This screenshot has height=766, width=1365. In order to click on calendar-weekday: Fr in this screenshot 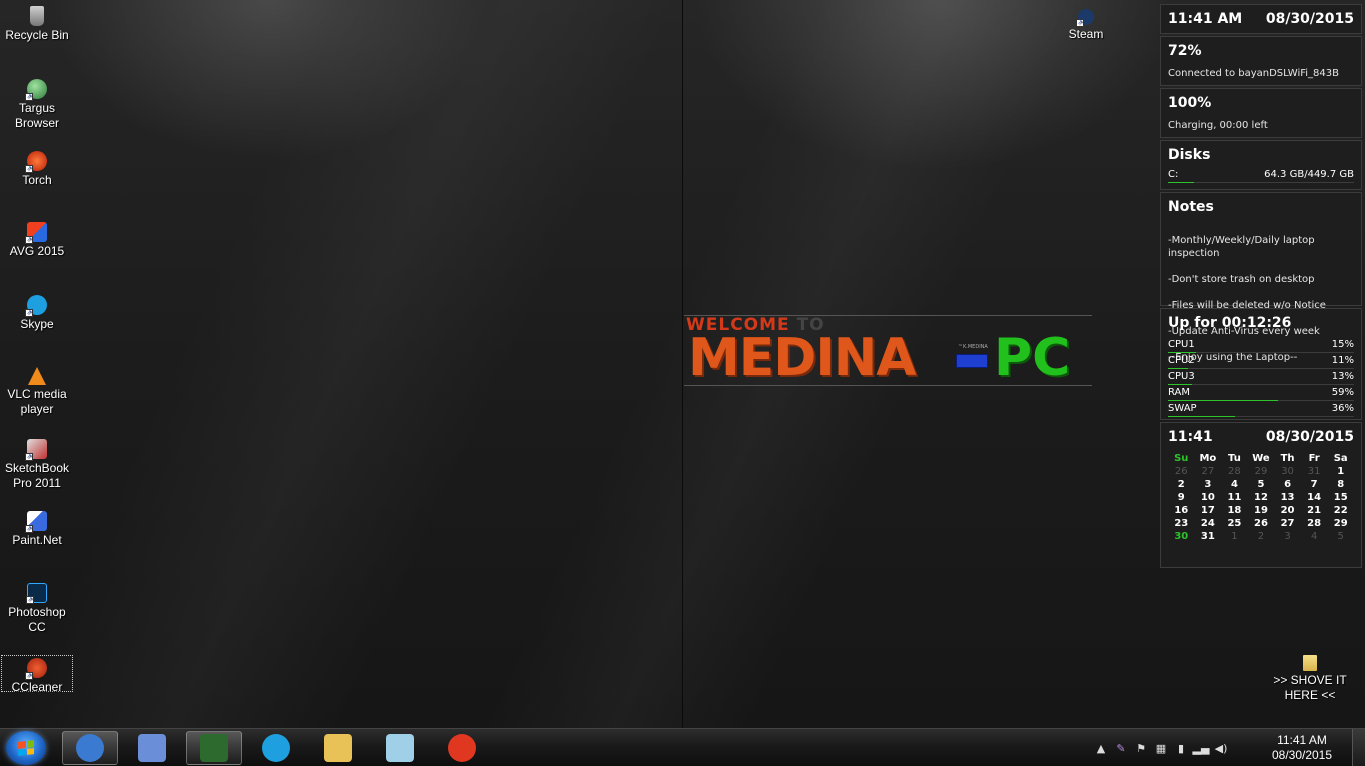, I will do `click(1314, 458)`.